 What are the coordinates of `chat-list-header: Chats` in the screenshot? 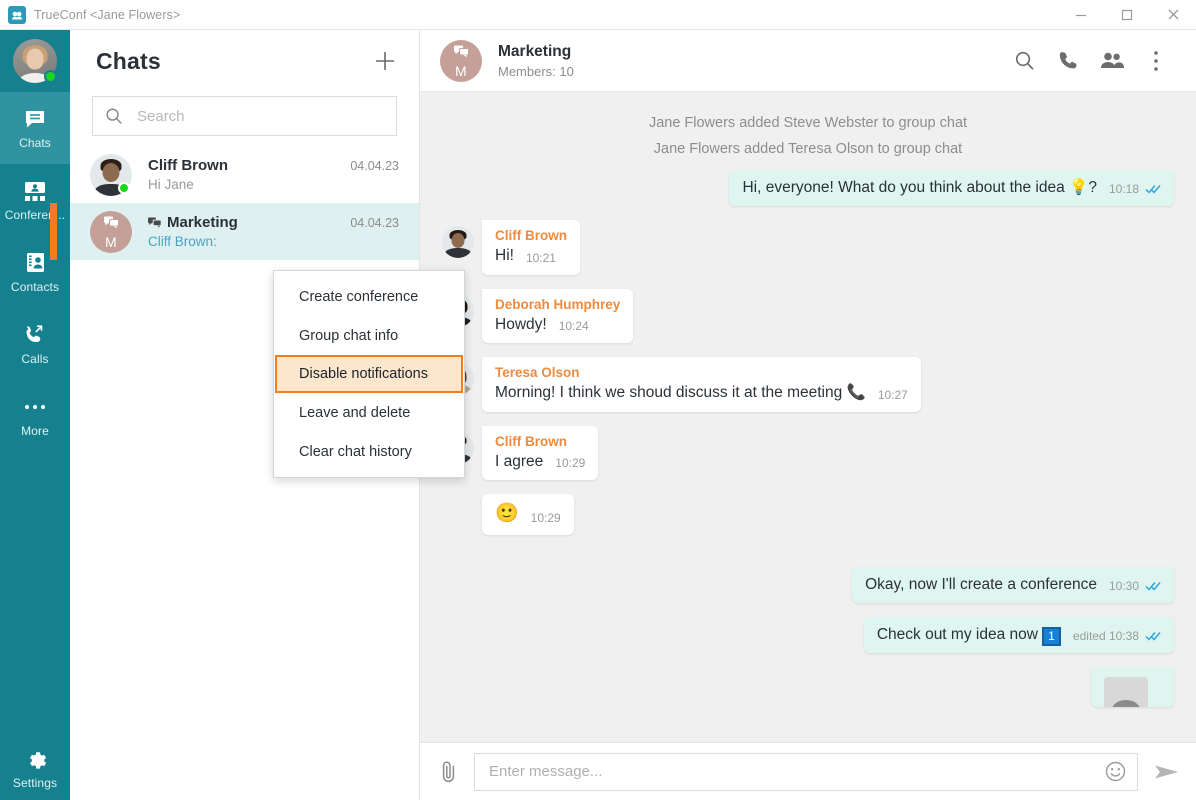 It's located at (244, 61).